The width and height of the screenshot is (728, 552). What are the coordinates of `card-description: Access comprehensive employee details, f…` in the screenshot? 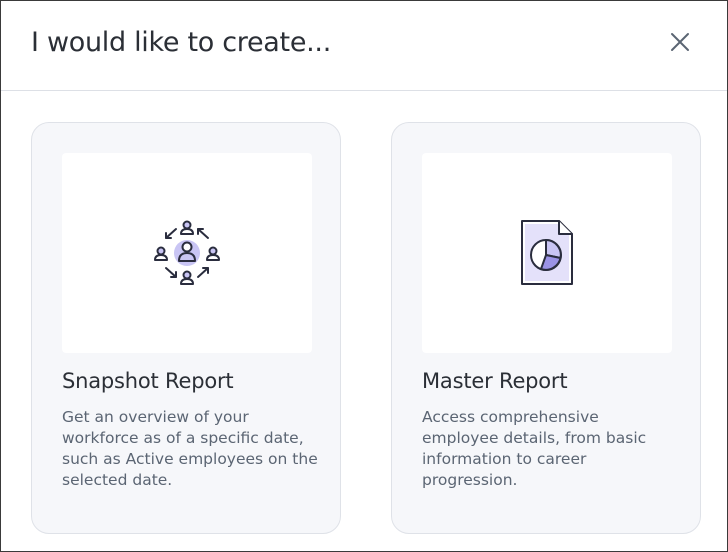 It's located at (534, 448).